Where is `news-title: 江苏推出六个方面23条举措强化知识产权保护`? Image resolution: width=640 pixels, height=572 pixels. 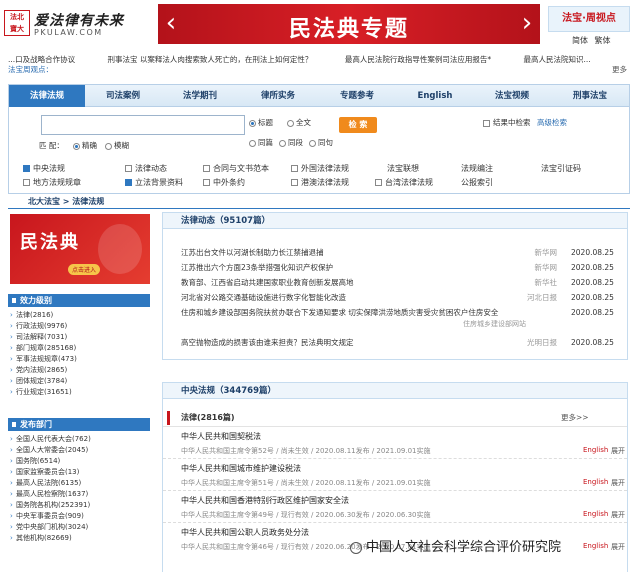
news-title: 江苏推出六个方面23条举措强化知识产权保护 is located at coordinates (257, 267).